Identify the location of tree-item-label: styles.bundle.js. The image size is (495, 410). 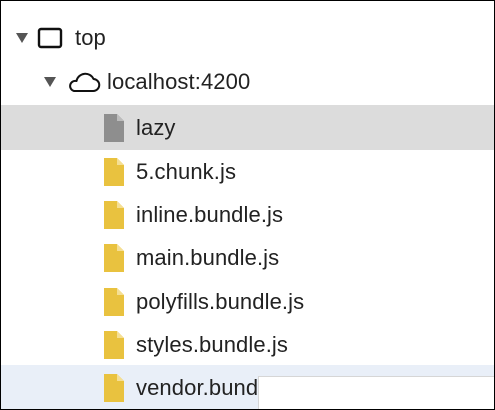
(212, 344).